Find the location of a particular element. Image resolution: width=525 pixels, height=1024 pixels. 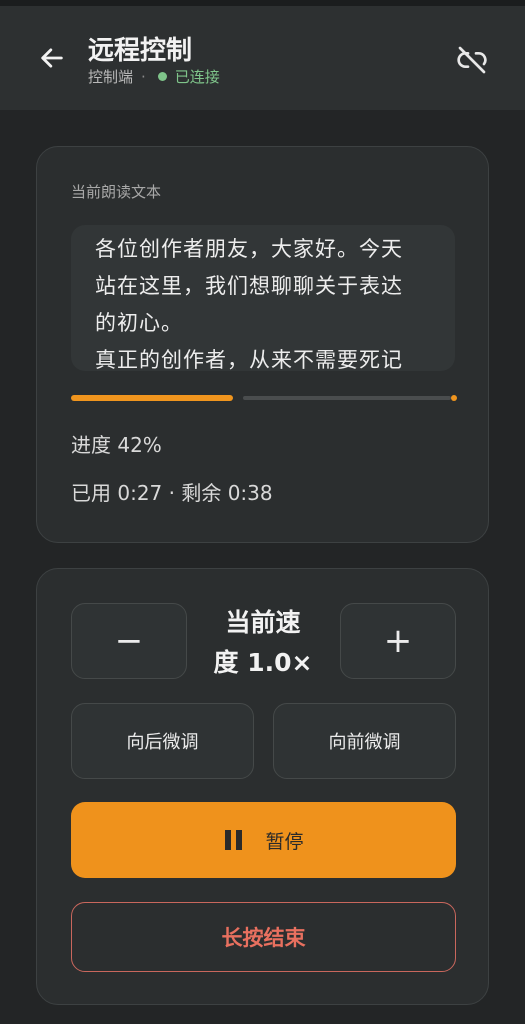

progress-bar is located at coordinates (264, 398).